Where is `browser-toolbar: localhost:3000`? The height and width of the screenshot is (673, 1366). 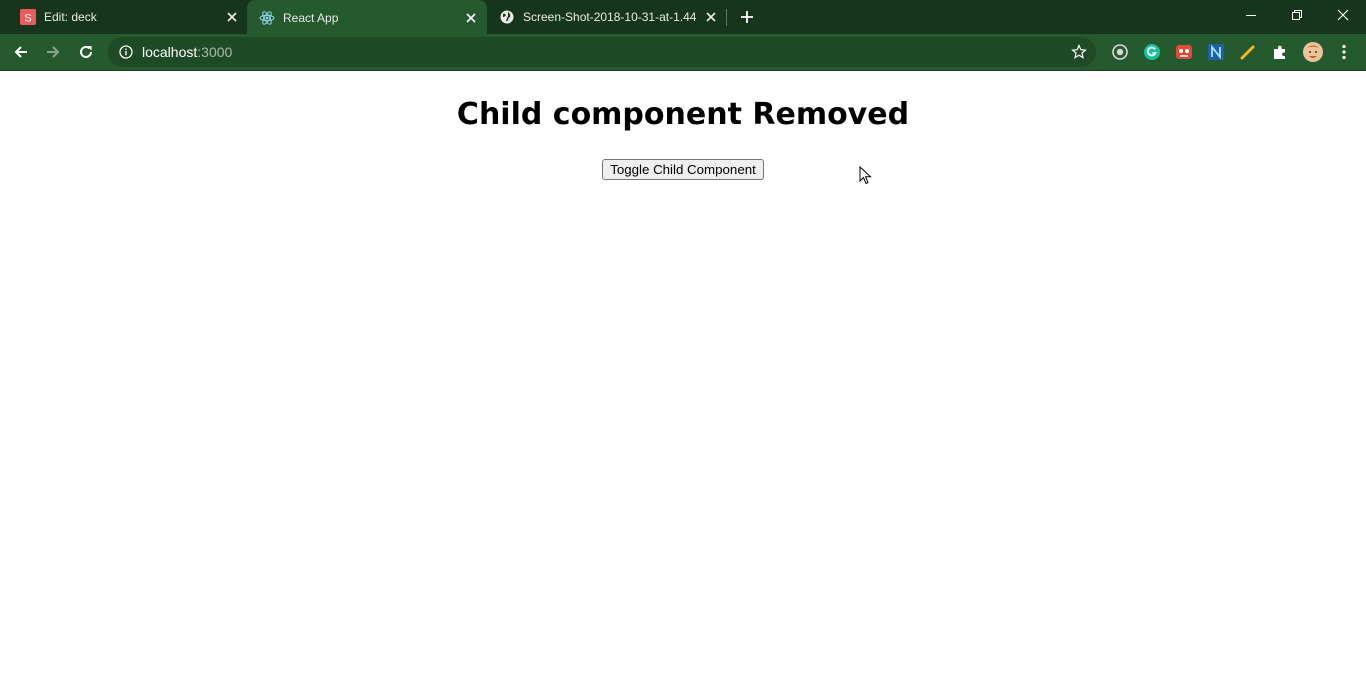 browser-toolbar: localhost:3000 is located at coordinates (683, 52).